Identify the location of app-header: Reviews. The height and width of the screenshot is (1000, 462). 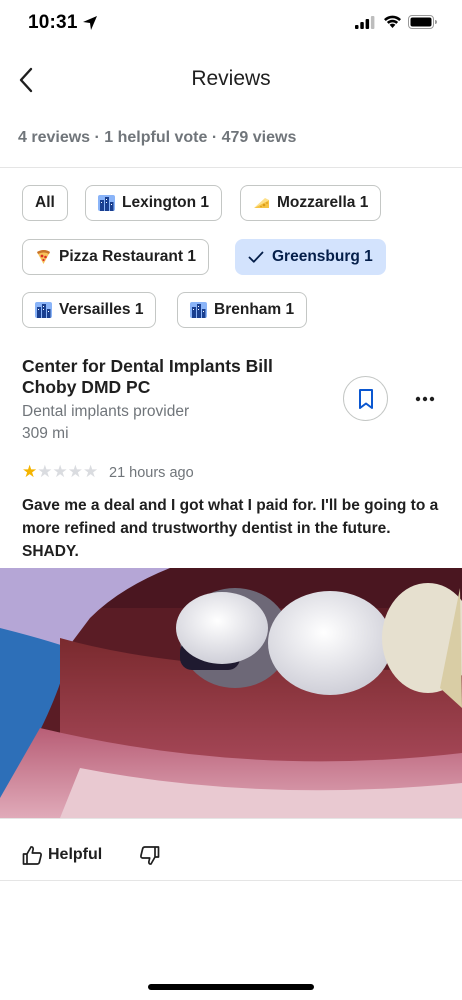
(231, 80).